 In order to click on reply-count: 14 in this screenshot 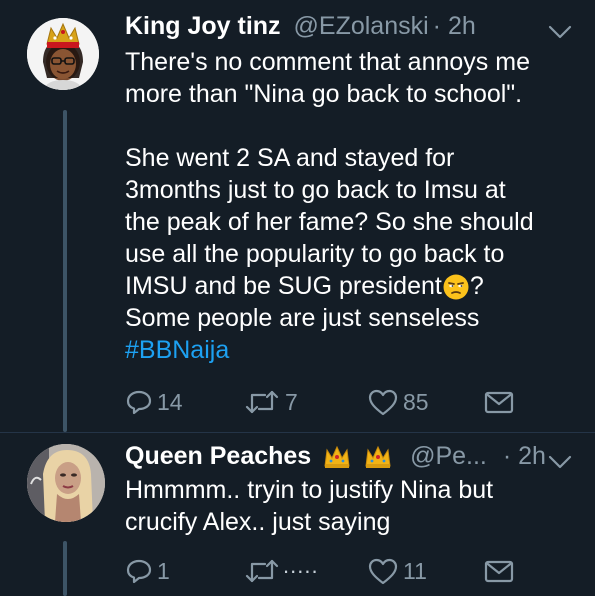, I will do `click(170, 401)`.